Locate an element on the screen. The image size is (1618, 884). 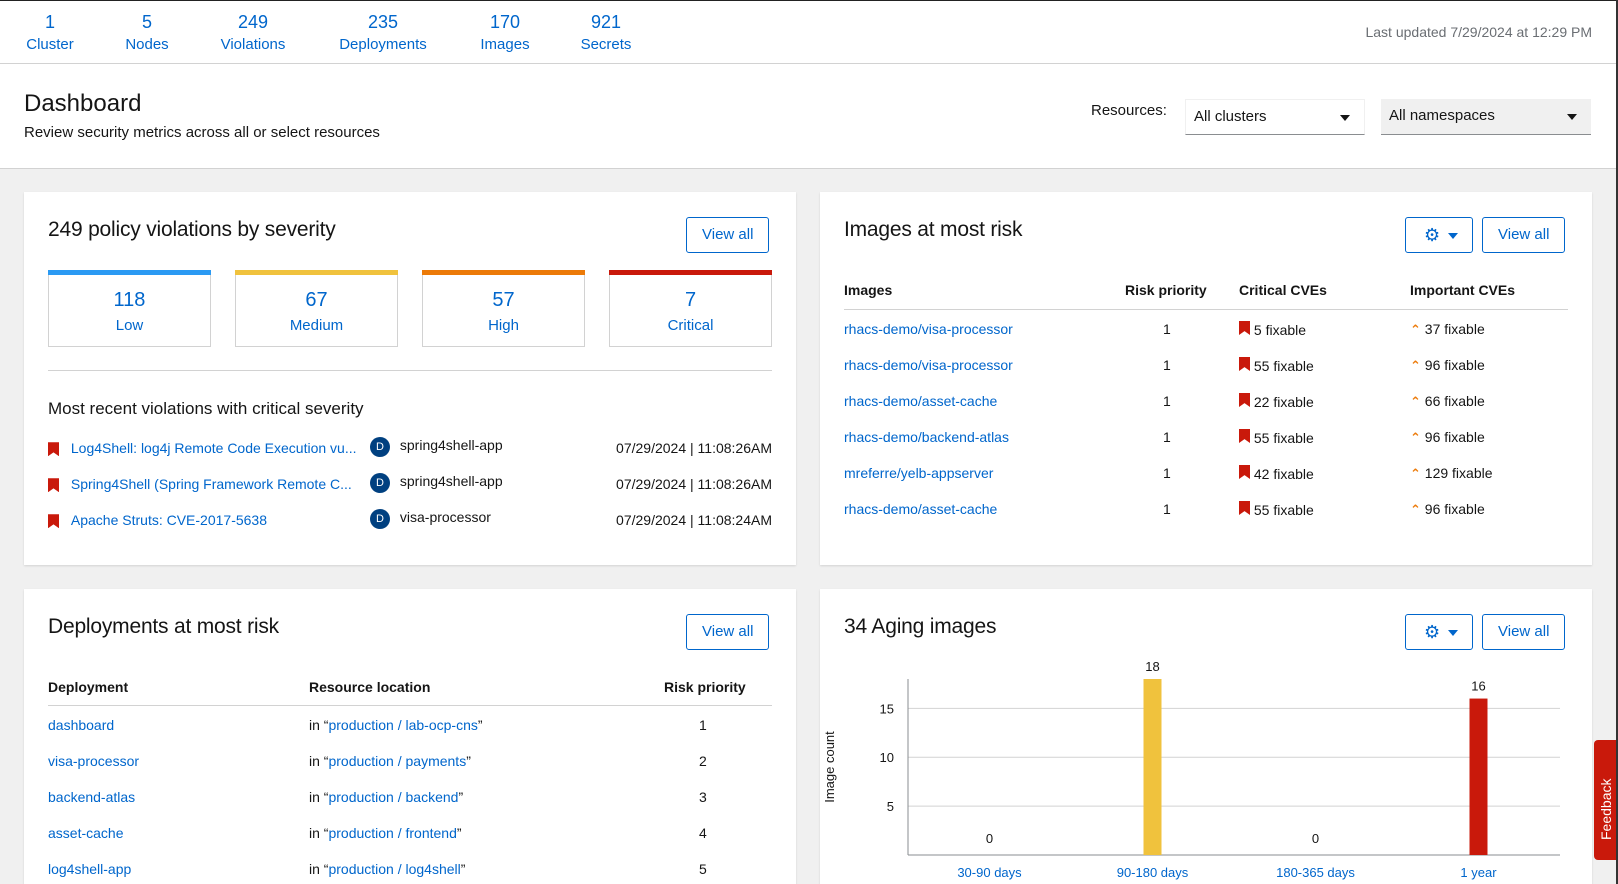
summary-images: 170 Images is located at coordinates (505, 34).